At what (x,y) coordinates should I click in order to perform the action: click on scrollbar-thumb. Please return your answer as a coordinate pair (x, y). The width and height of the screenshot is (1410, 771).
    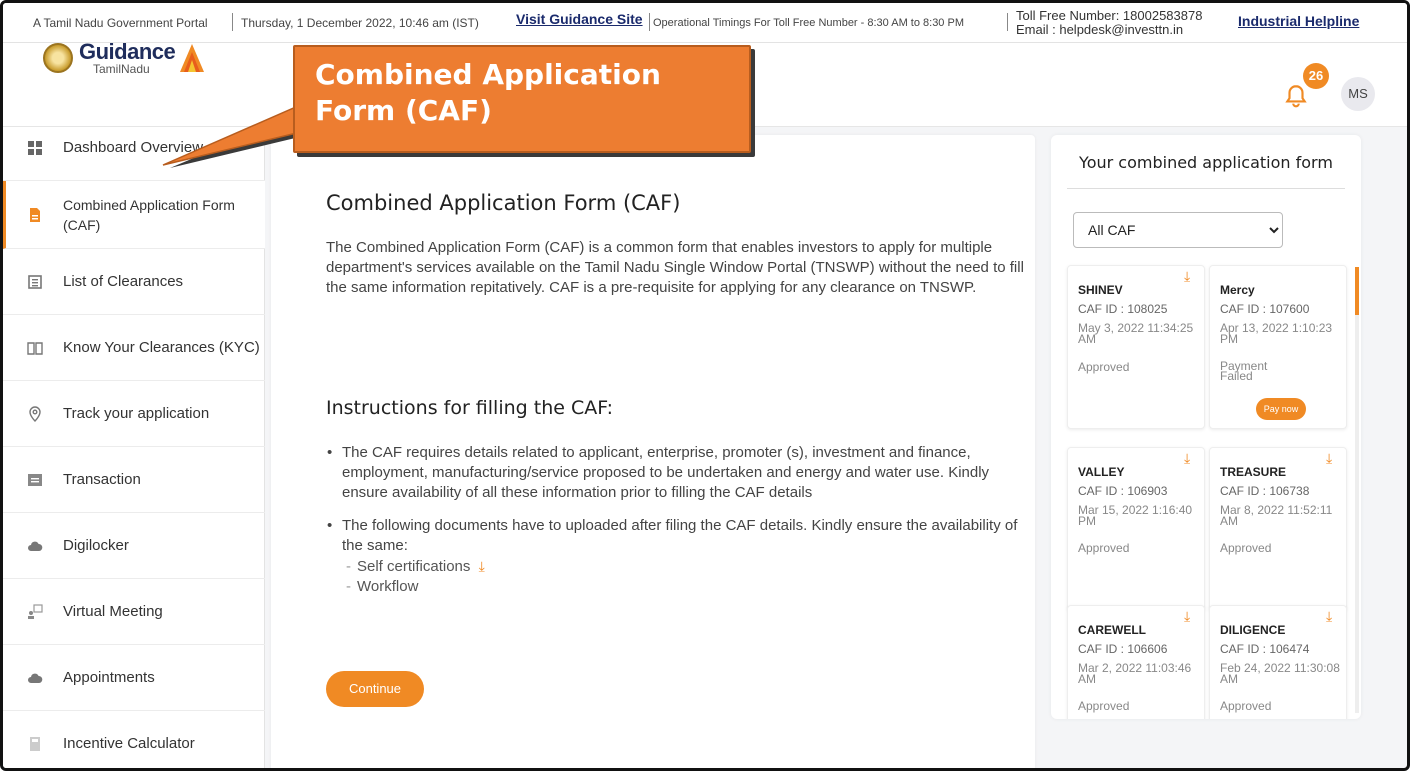
    Looking at the image, I should click on (1357, 291).